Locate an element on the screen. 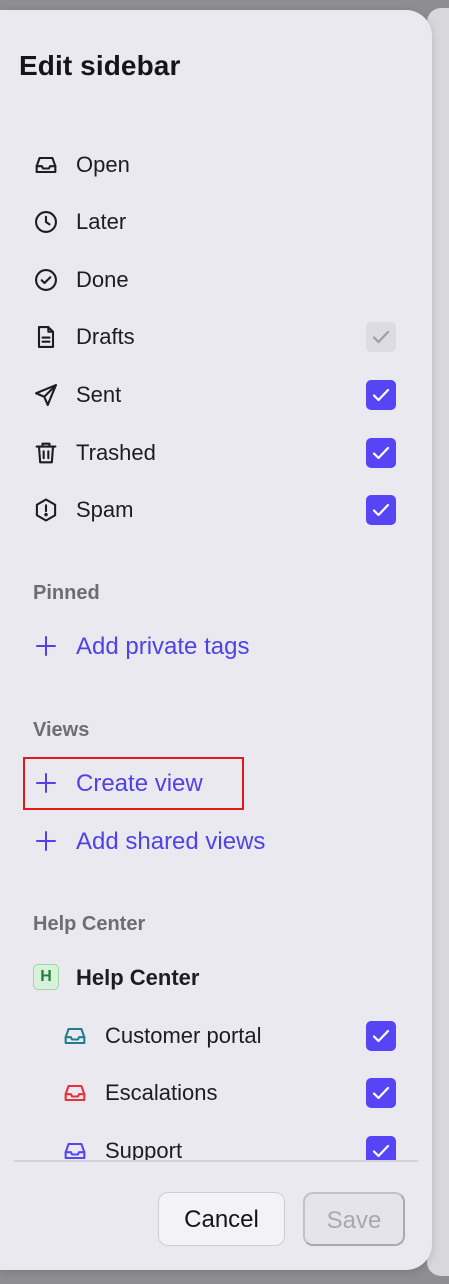 The image size is (449, 1284). footer-divider is located at coordinates (216, 1161).